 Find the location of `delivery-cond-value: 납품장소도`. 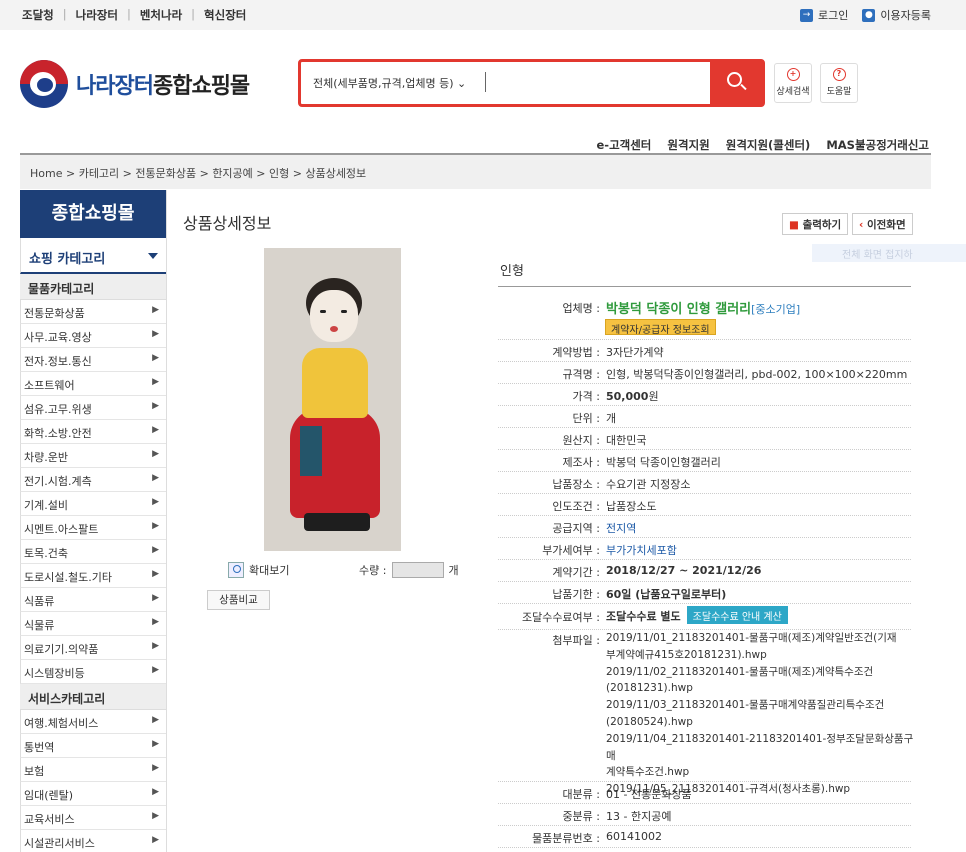

delivery-cond-value: 납품장소도 is located at coordinates (631, 506).